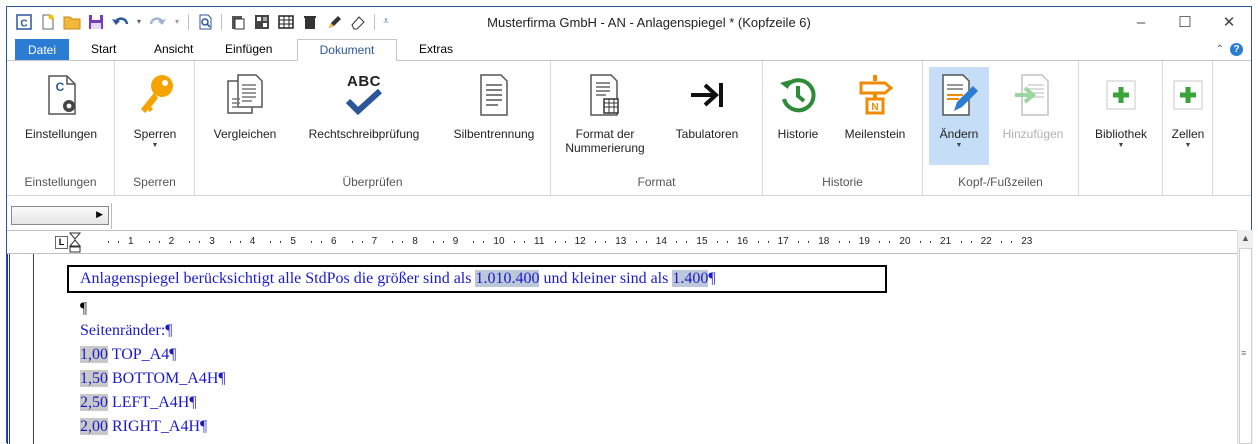  What do you see at coordinates (103, 50) in the screenshot?
I see `tab-start: Start` at bounding box center [103, 50].